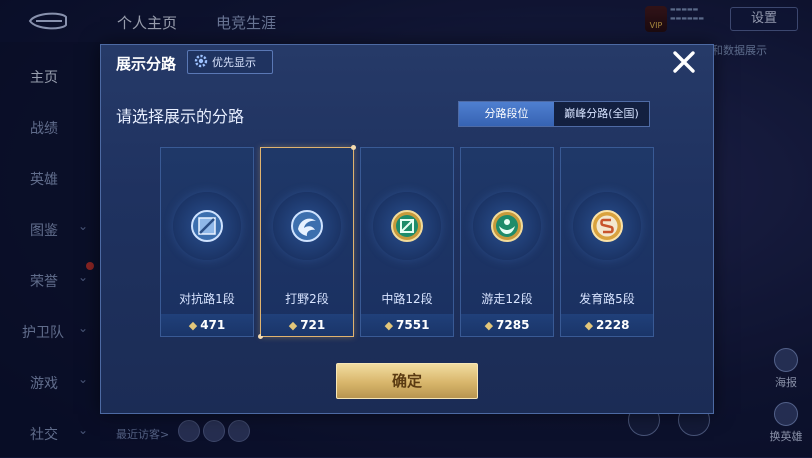  I want to click on lane-name: 发育路5段, so click(607, 299).